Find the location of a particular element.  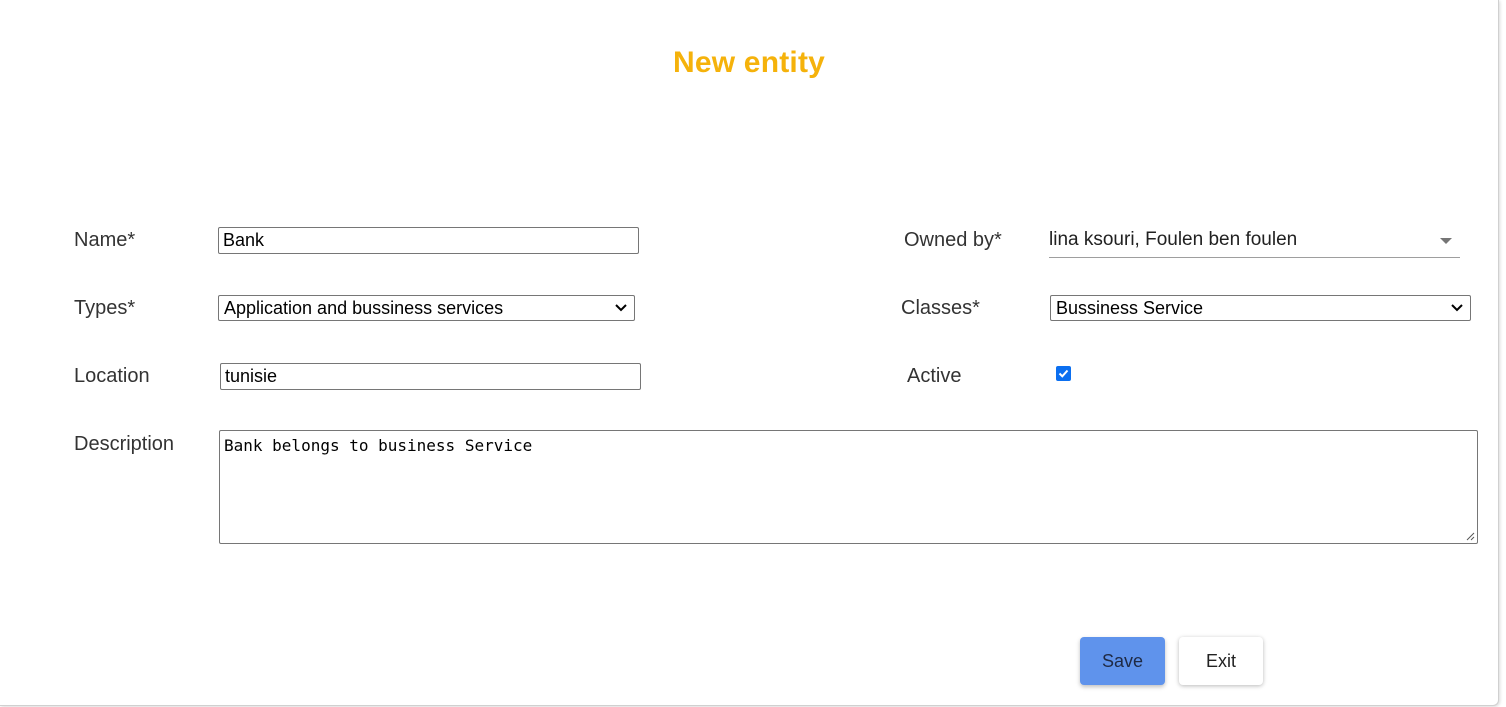

classes-selected-value: Bussiness Service is located at coordinates (1130, 308).